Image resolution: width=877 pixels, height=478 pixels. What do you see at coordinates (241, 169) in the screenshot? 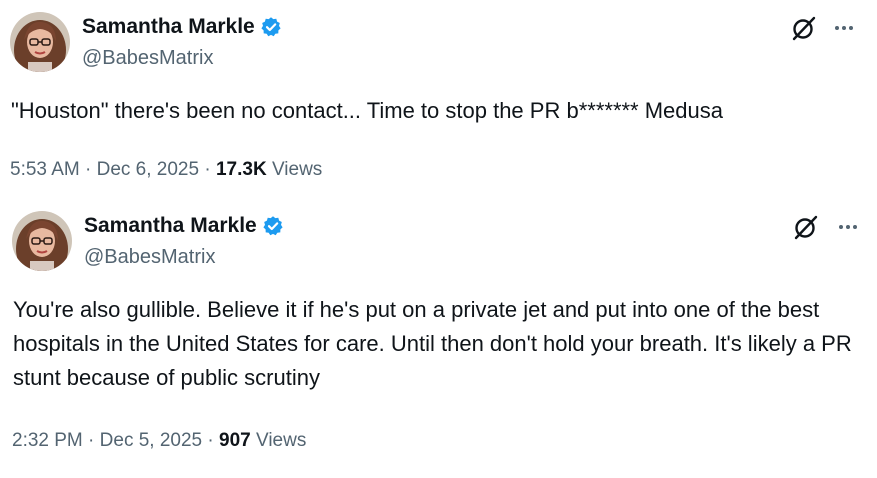
I see `views-count: 17.3K` at bounding box center [241, 169].